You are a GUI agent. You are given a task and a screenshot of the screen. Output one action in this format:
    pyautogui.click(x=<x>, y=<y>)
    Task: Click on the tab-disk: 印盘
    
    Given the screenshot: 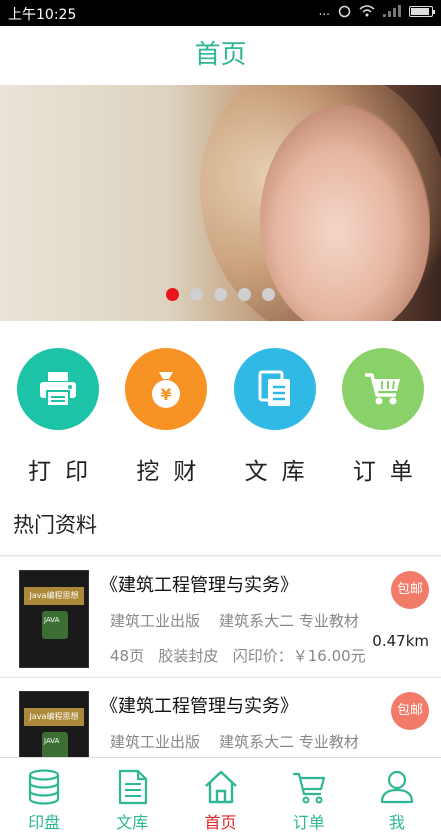 What is the action you would take?
    pyautogui.click(x=44, y=798)
    